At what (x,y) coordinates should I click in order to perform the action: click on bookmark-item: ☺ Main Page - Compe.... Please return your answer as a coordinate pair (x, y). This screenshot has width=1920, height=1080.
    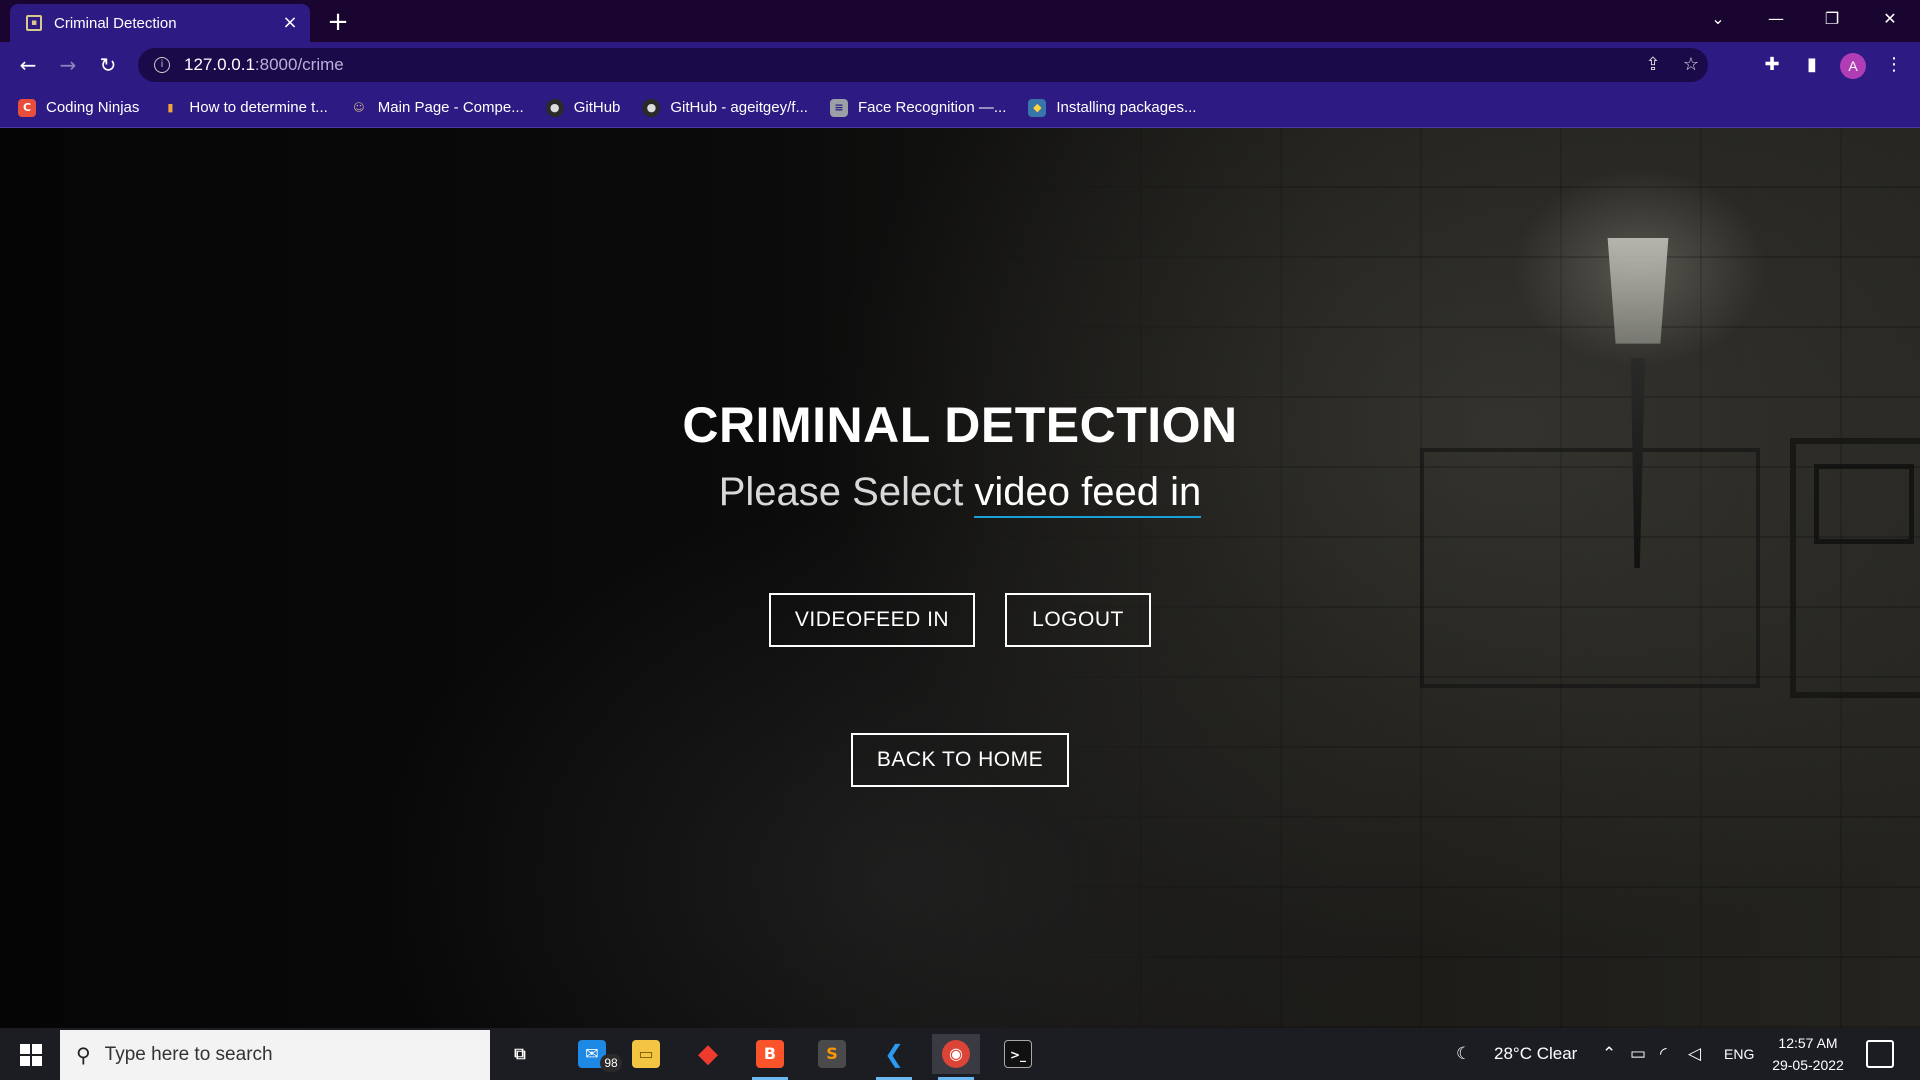
    Looking at the image, I should click on (437, 108).